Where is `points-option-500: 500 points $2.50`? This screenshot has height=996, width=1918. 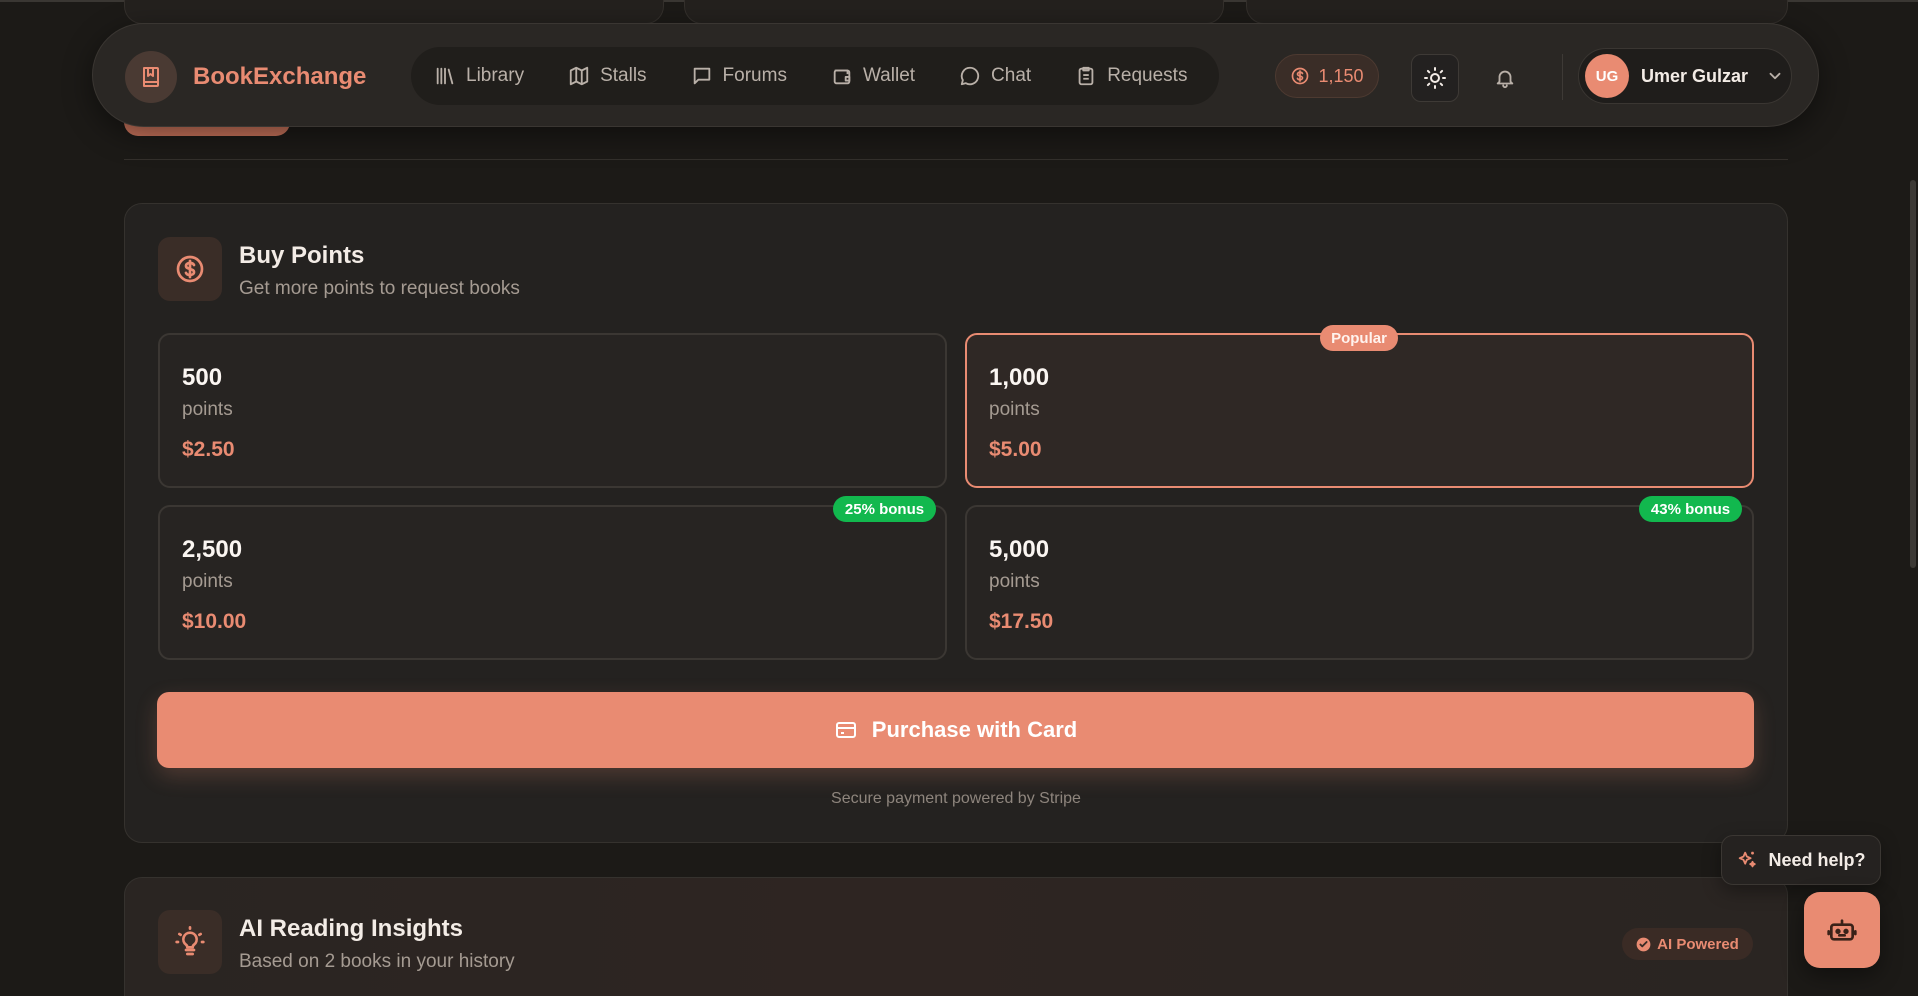
points-option-500: 500 points $2.50 is located at coordinates (552, 410).